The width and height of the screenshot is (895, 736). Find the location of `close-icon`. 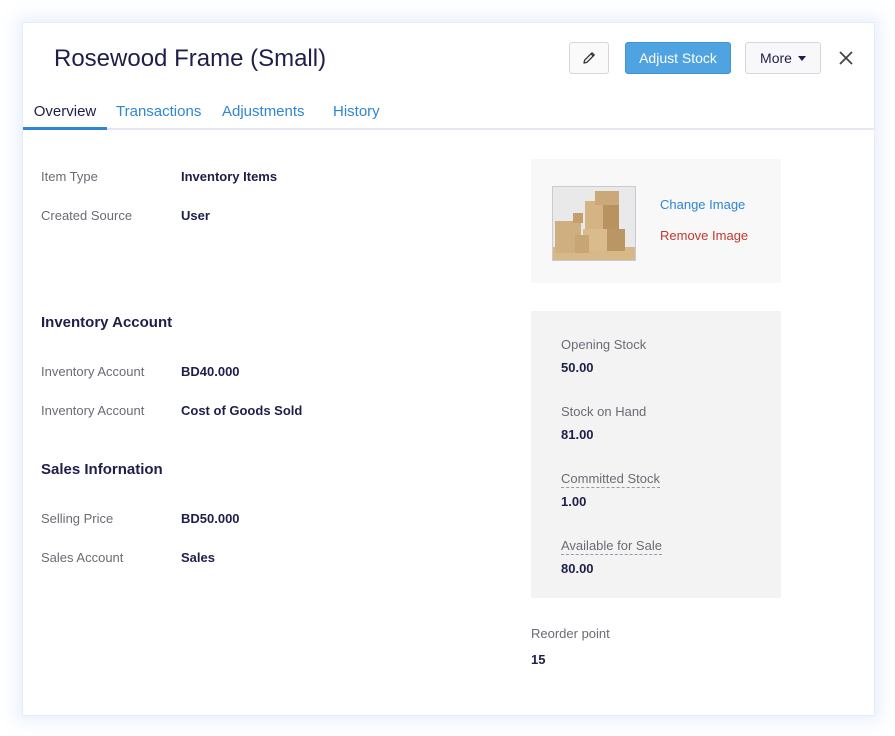

close-icon is located at coordinates (846, 58).